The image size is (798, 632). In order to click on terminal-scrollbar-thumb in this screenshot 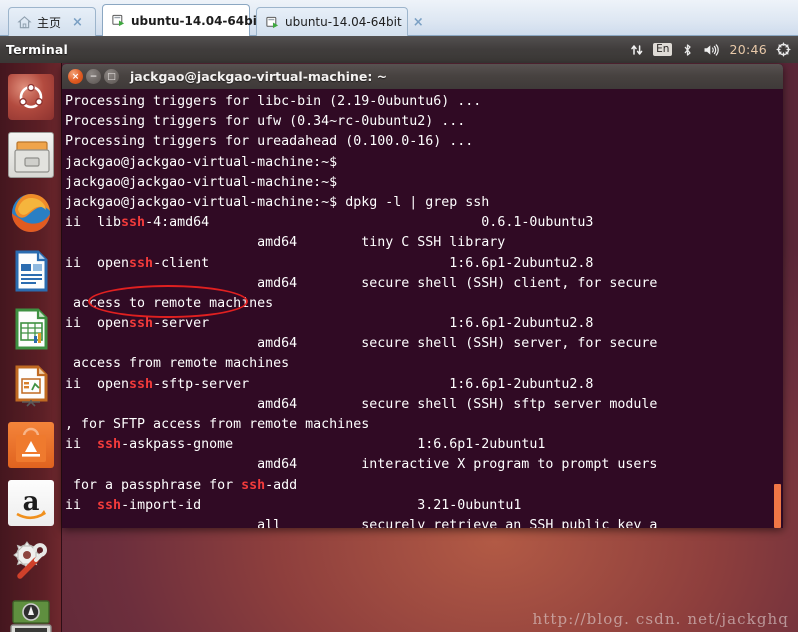, I will do `click(777, 506)`.